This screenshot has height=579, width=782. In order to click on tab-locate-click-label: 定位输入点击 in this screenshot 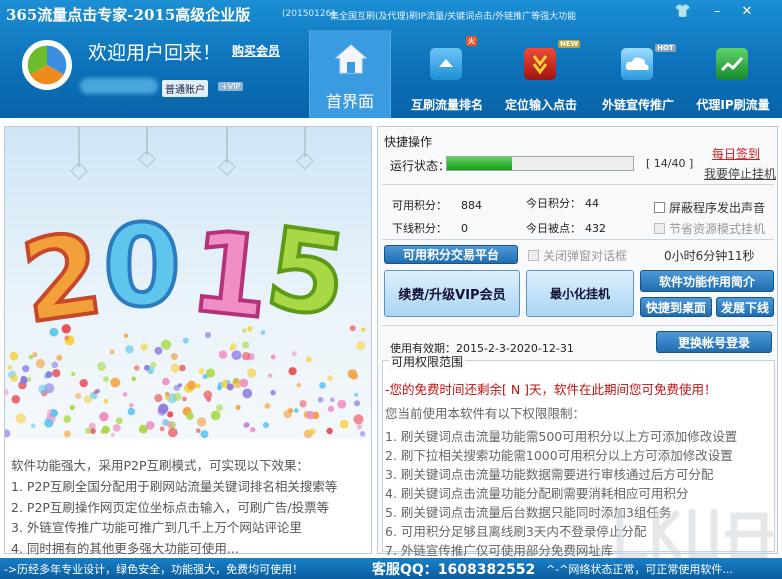, I will do `click(540, 105)`.